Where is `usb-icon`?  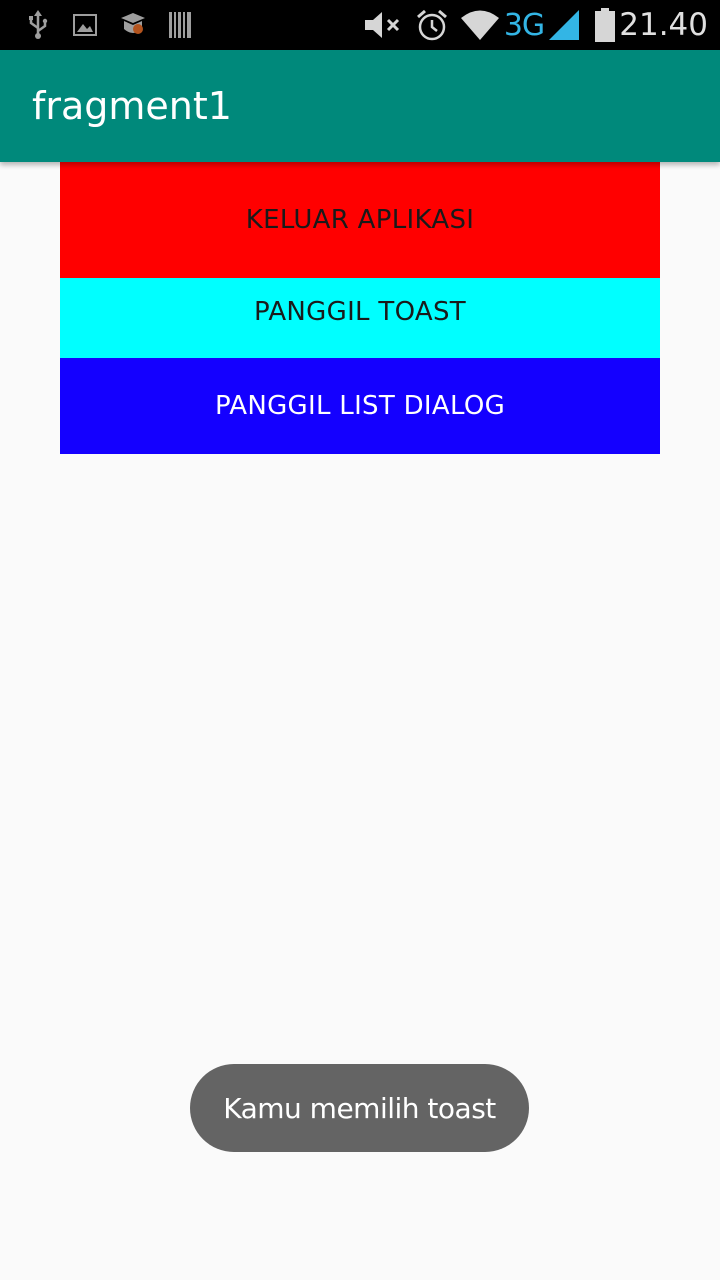 usb-icon is located at coordinates (38, 25).